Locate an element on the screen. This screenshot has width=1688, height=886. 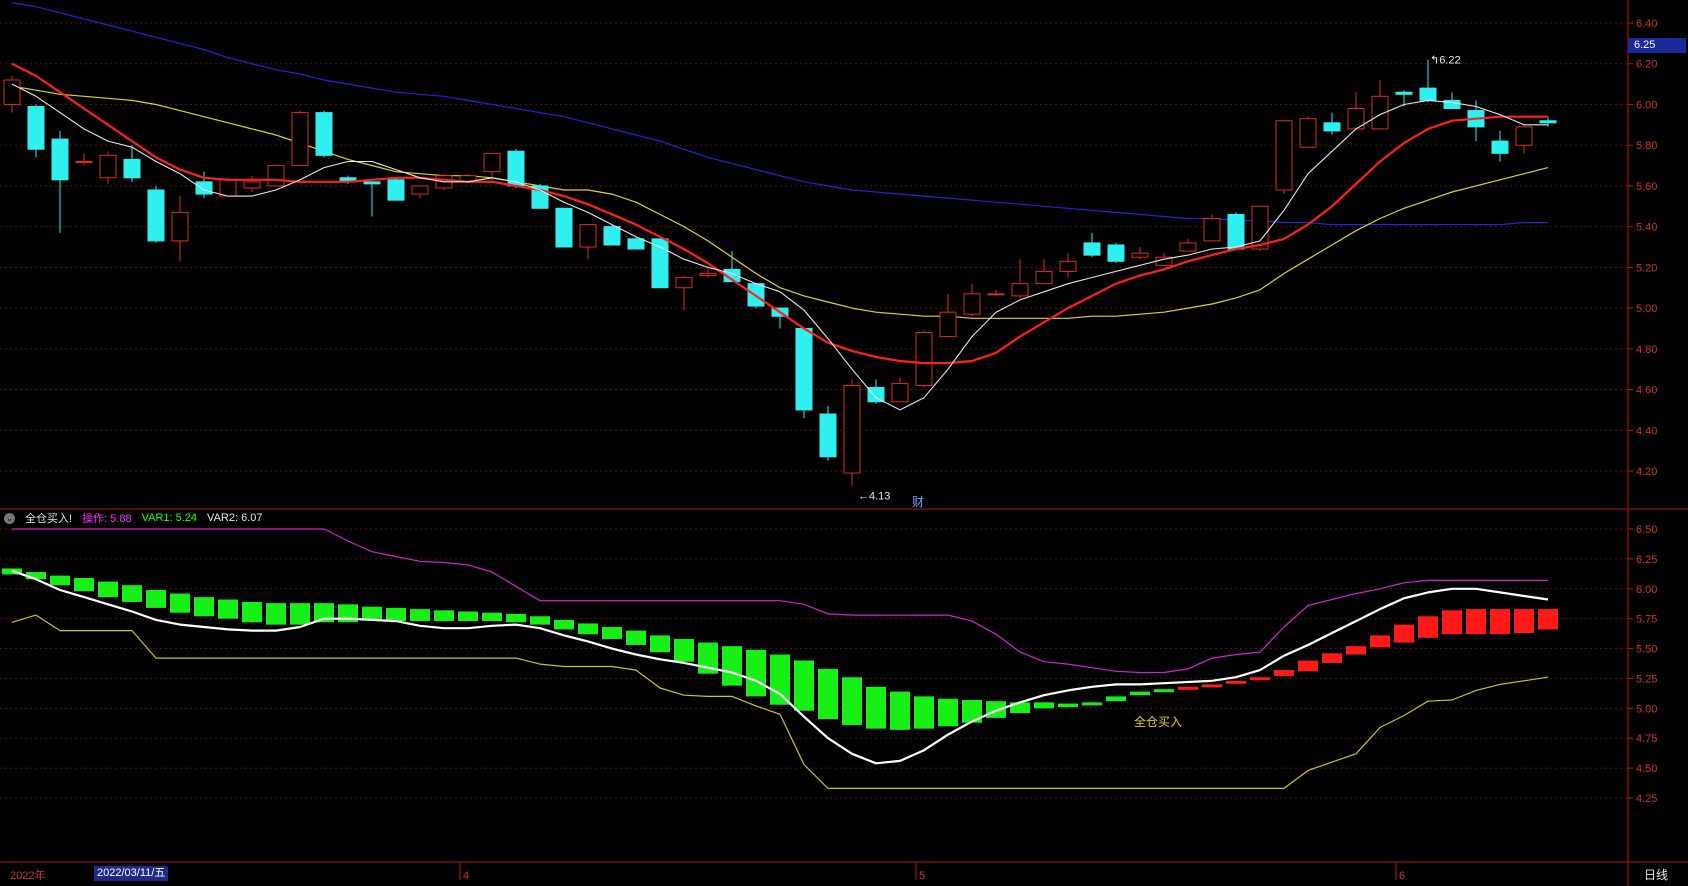
indicator-name: 全仓买入! is located at coordinates (48, 518).